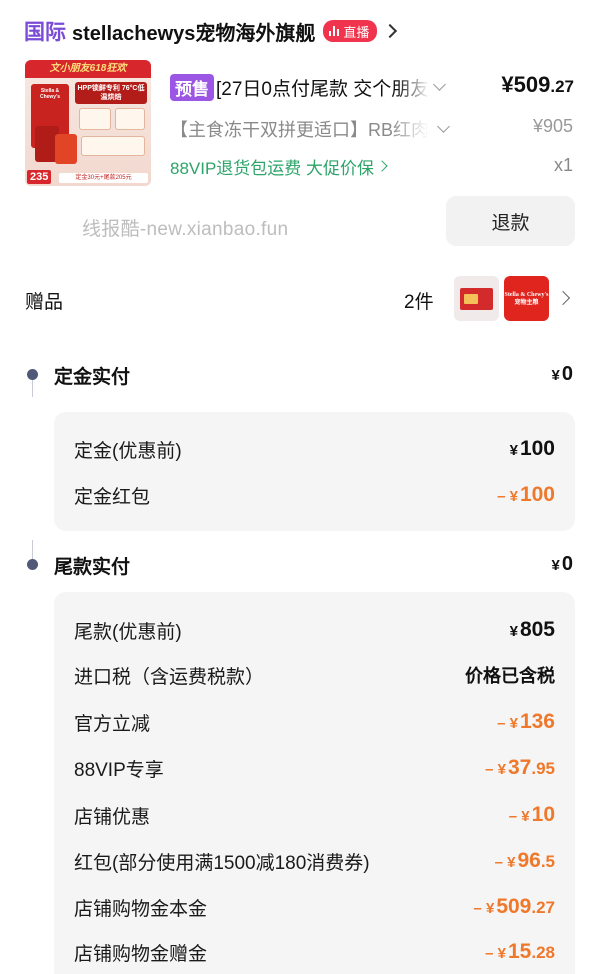 The height and width of the screenshot is (974, 600). Describe the element at coordinates (128, 451) in the screenshot. I see `deposit-row-label: 定金(优惠前)` at that location.